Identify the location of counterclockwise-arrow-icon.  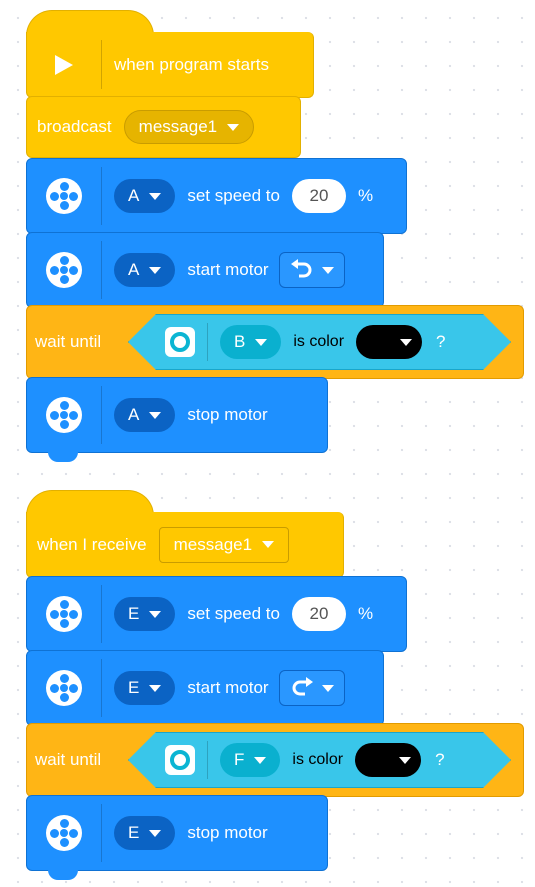
(301, 268).